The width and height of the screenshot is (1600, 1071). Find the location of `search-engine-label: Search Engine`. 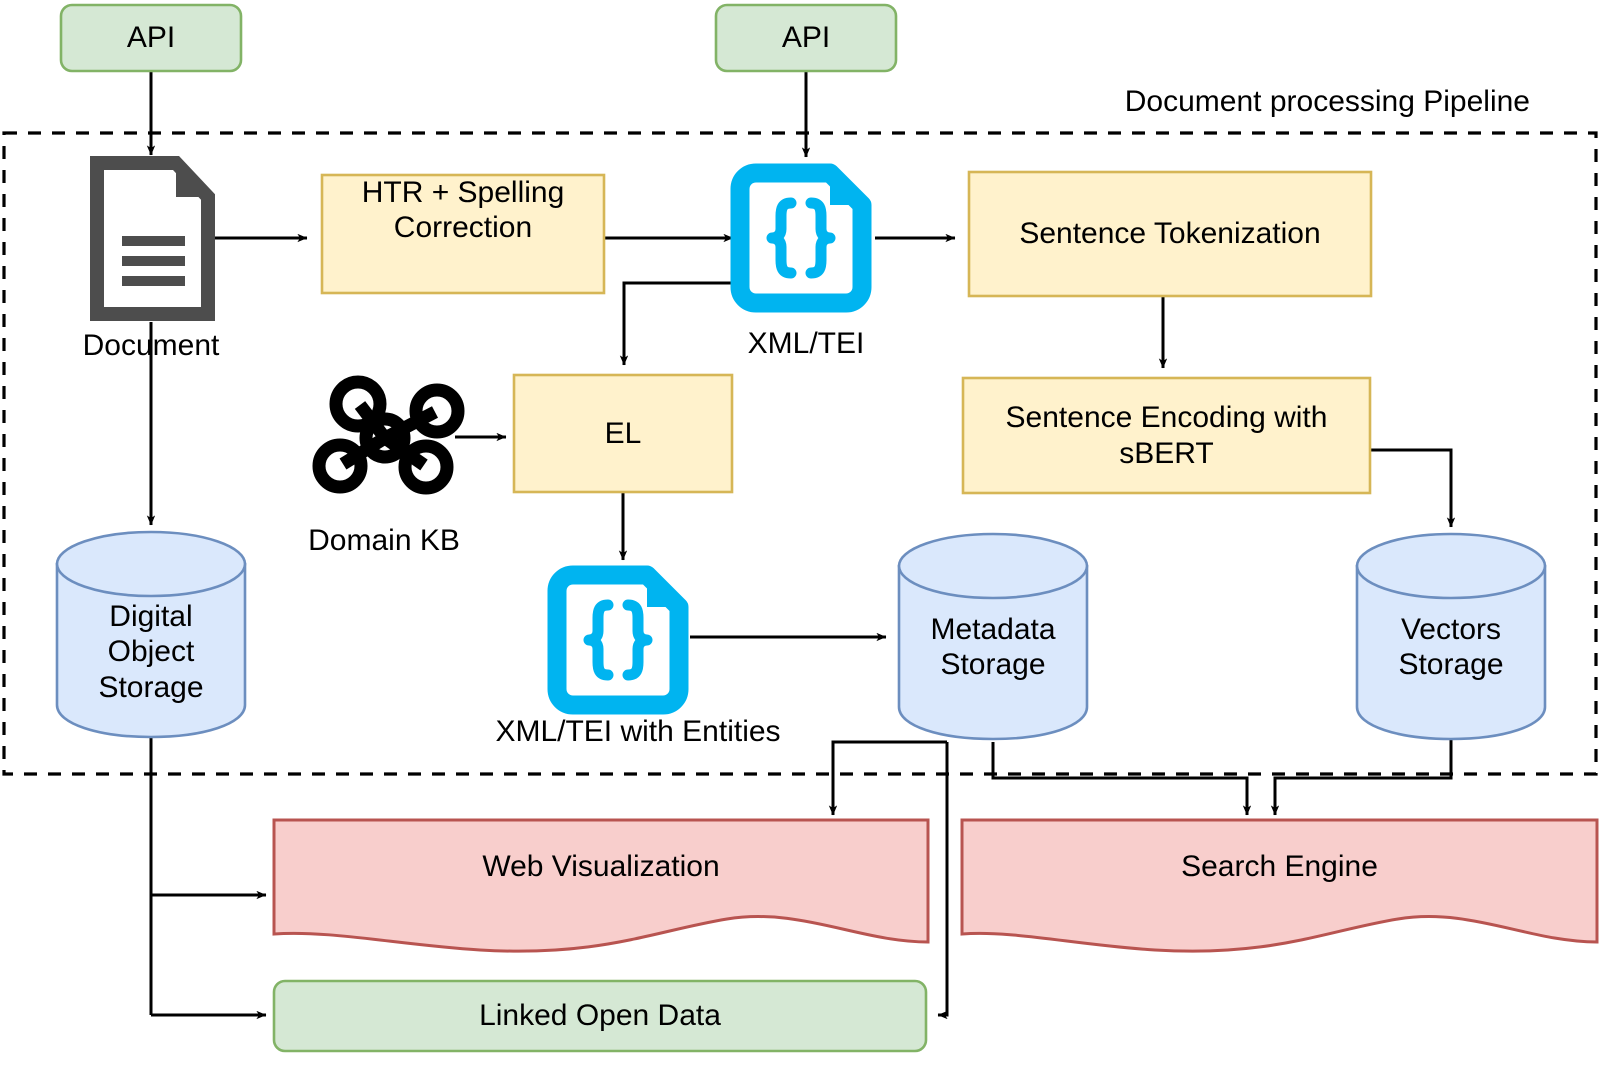

search-engine-label: Search Engine is located at coordinates (1279, 867).